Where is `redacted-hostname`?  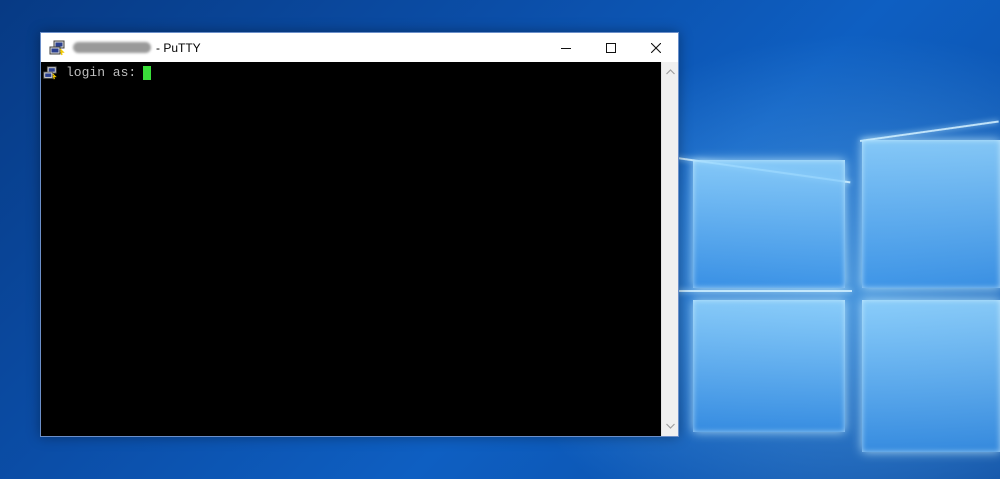
redacted-hostname is located at coordinates (112, 47).